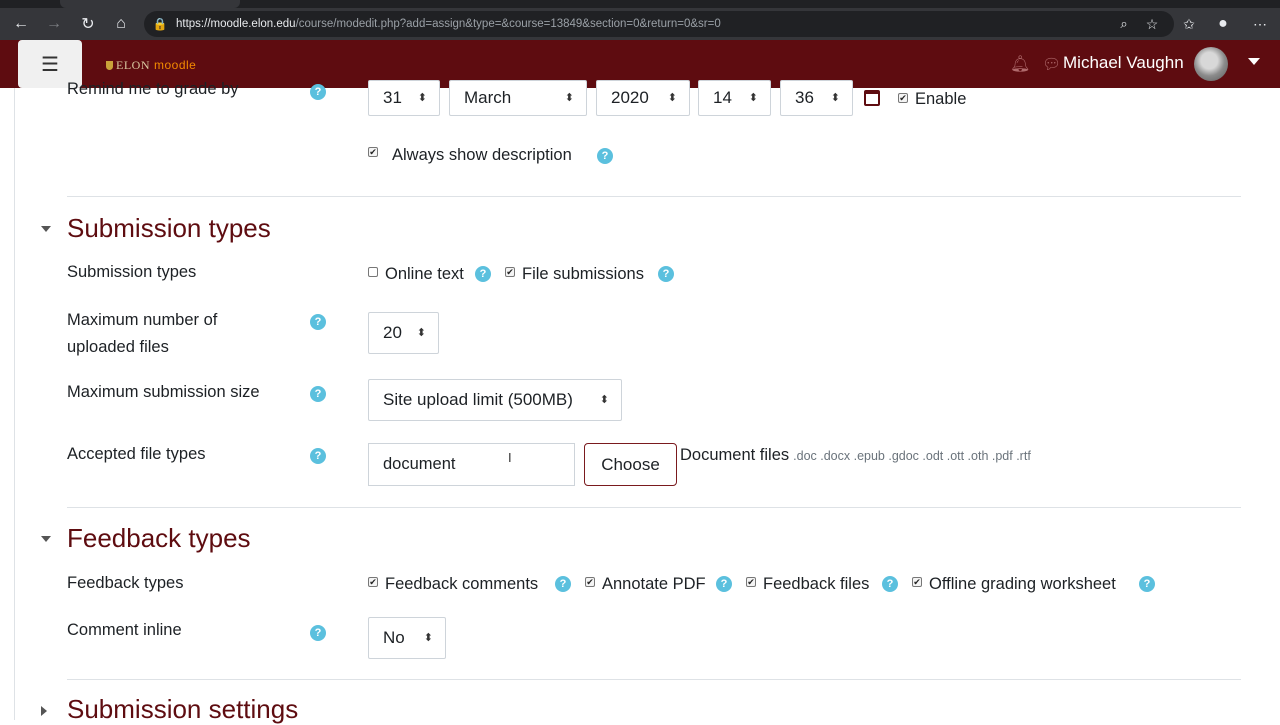 The width and height of the screenshot is (1280, 725). I want to click on submission-settings-heading: Submission settings, so click(182, 709).